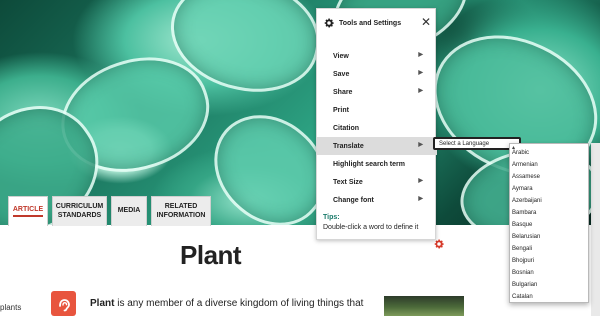 The height and width of the screenshot is (316, 600). I want to click on tools-title: Tools and Settings, so click(370, 23).